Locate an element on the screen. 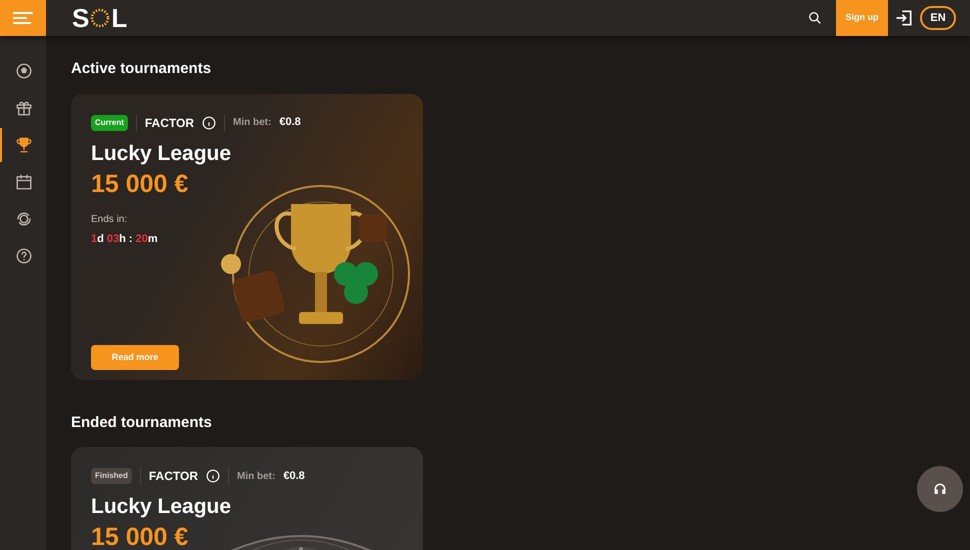 This screenshot has height=550, width=970. support-button is located at coordinates (940, 489).